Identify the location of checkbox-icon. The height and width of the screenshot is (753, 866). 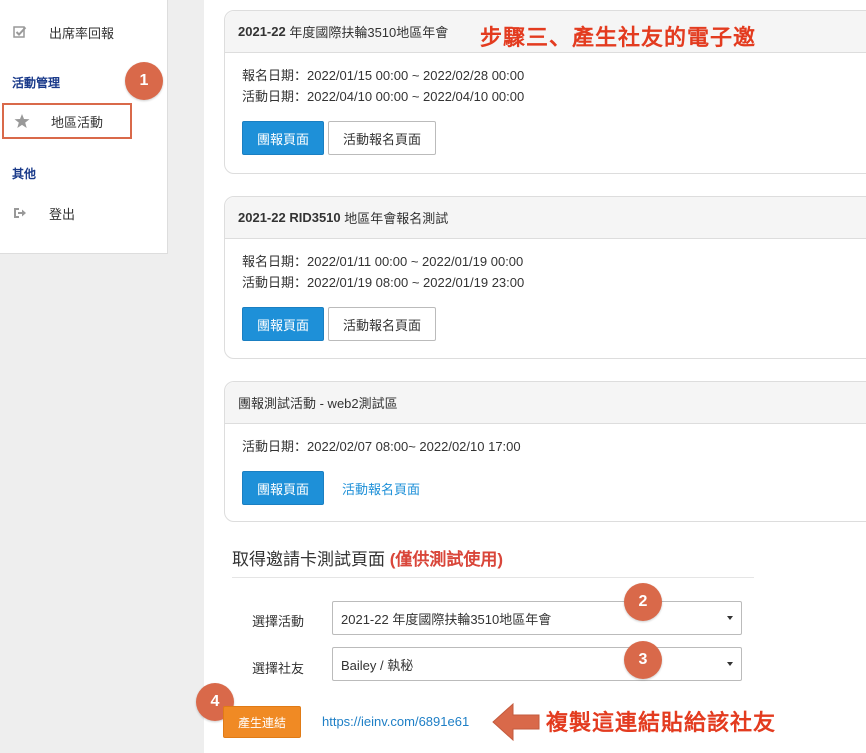
(20, 32).